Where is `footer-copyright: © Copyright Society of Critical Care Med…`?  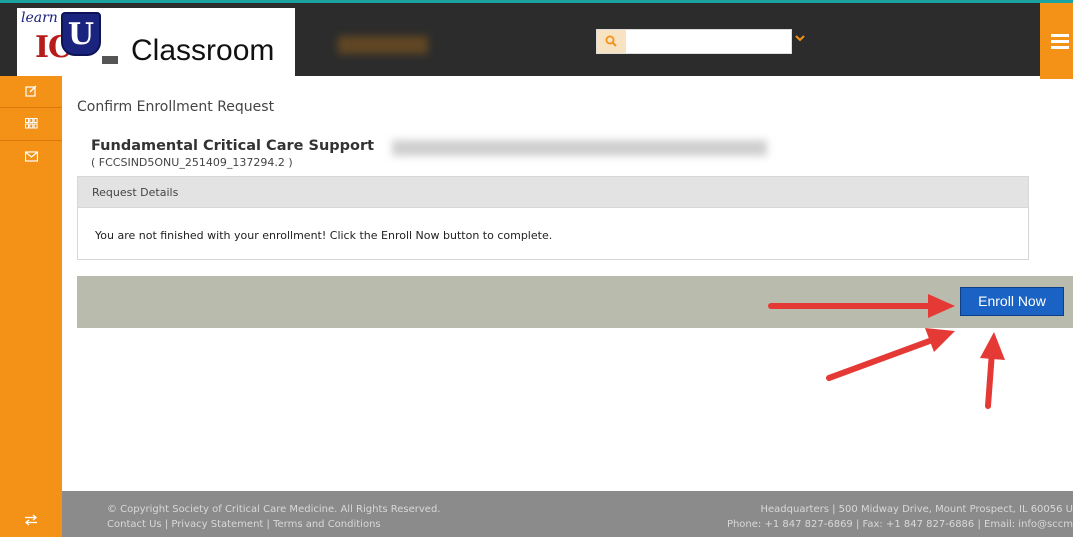 footer-copyright: © Copyright Society of Critical Care Med… is located at coordinates (274, 509).